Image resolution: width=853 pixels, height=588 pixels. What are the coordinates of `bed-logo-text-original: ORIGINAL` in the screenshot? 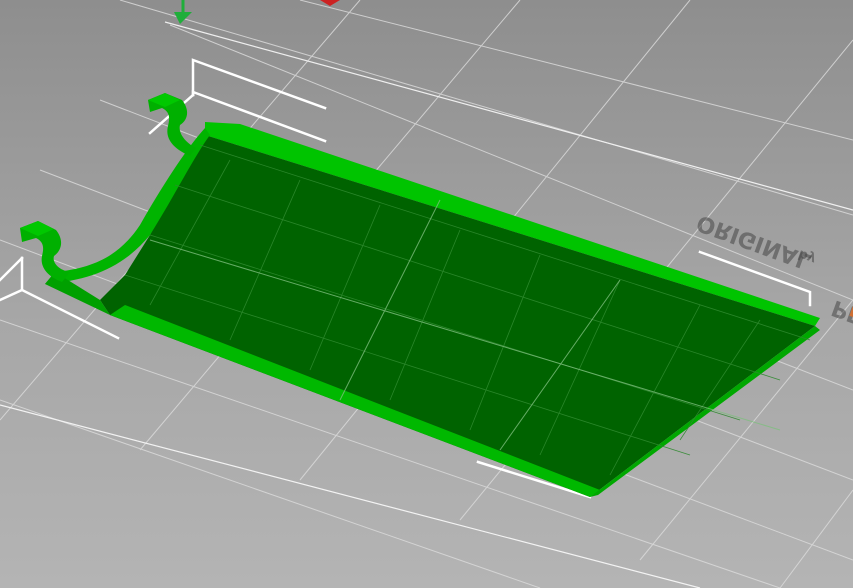 It's located at (754, 241).